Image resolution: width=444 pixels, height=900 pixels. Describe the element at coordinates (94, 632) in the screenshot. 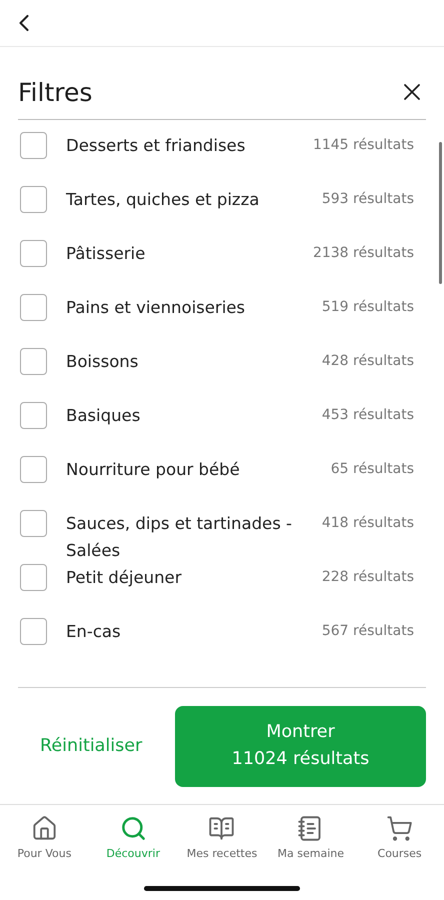

I see `filter-label: En-cas` at that location.